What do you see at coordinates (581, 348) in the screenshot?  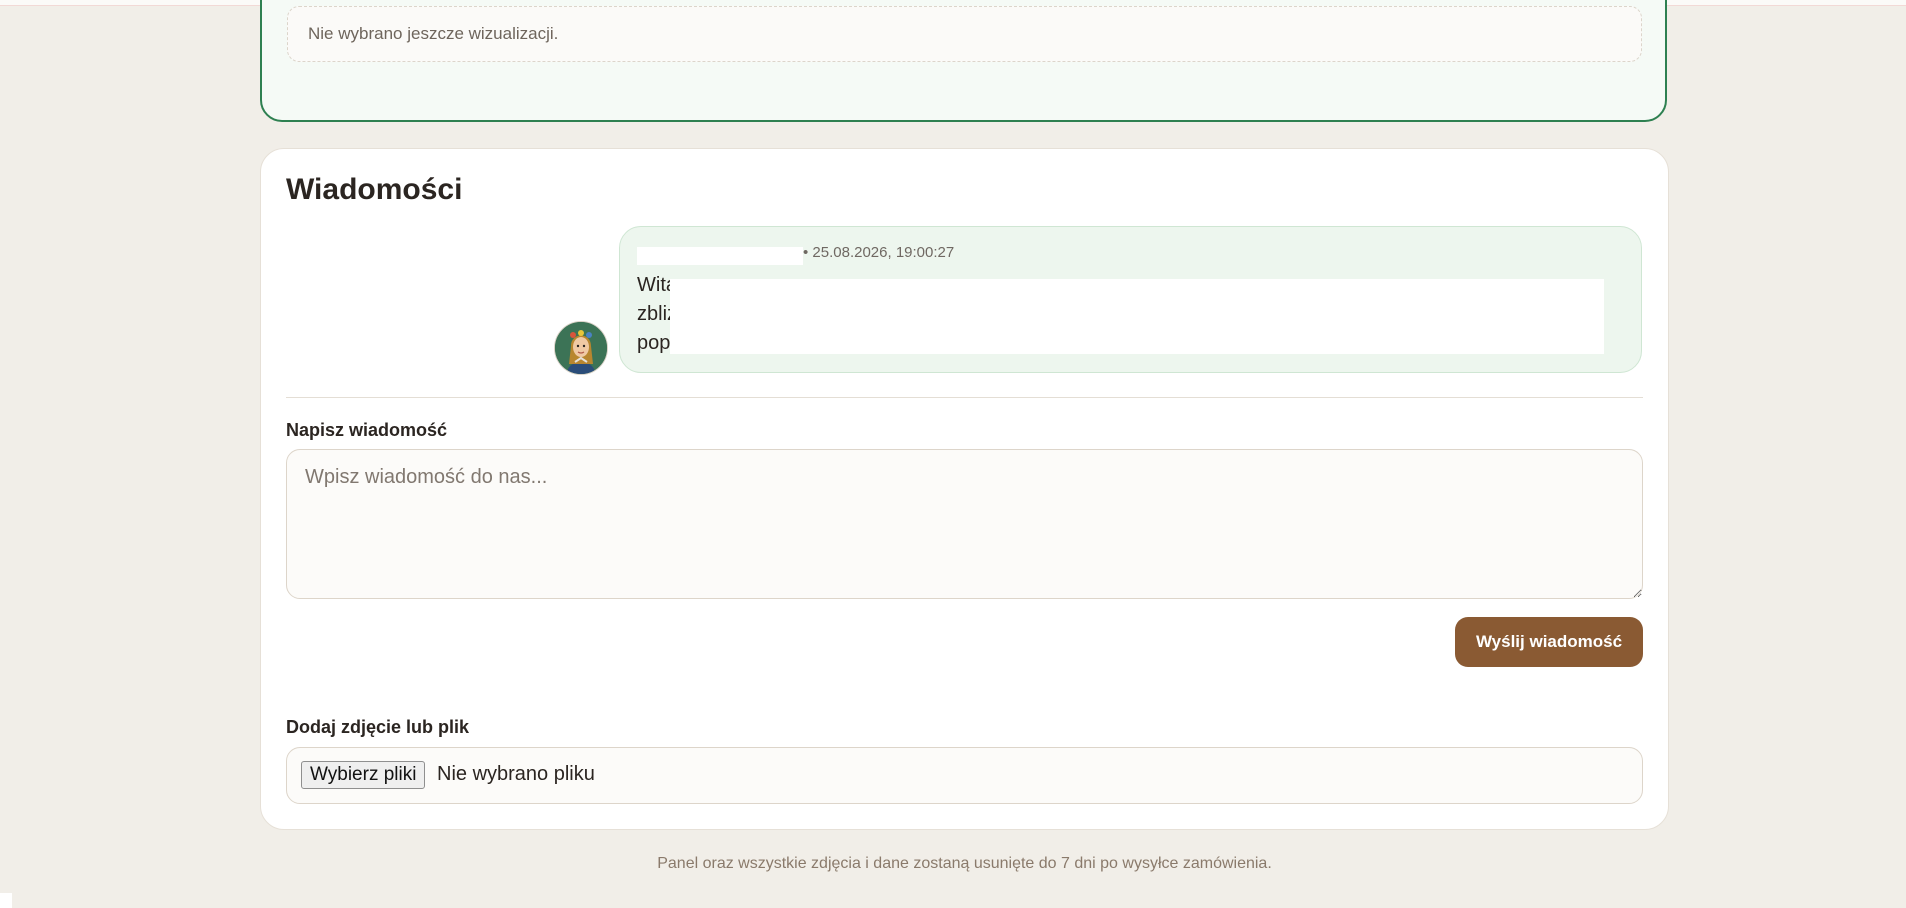 I see `portrait-avatar-icon` at bounding box center [581, 348].